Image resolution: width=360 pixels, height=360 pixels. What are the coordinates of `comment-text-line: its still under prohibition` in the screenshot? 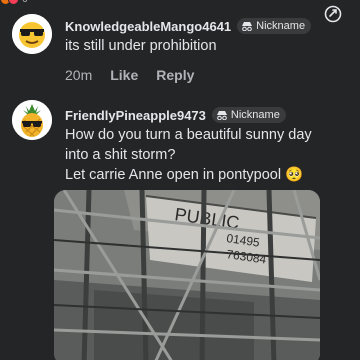 It's located at (141, 46).